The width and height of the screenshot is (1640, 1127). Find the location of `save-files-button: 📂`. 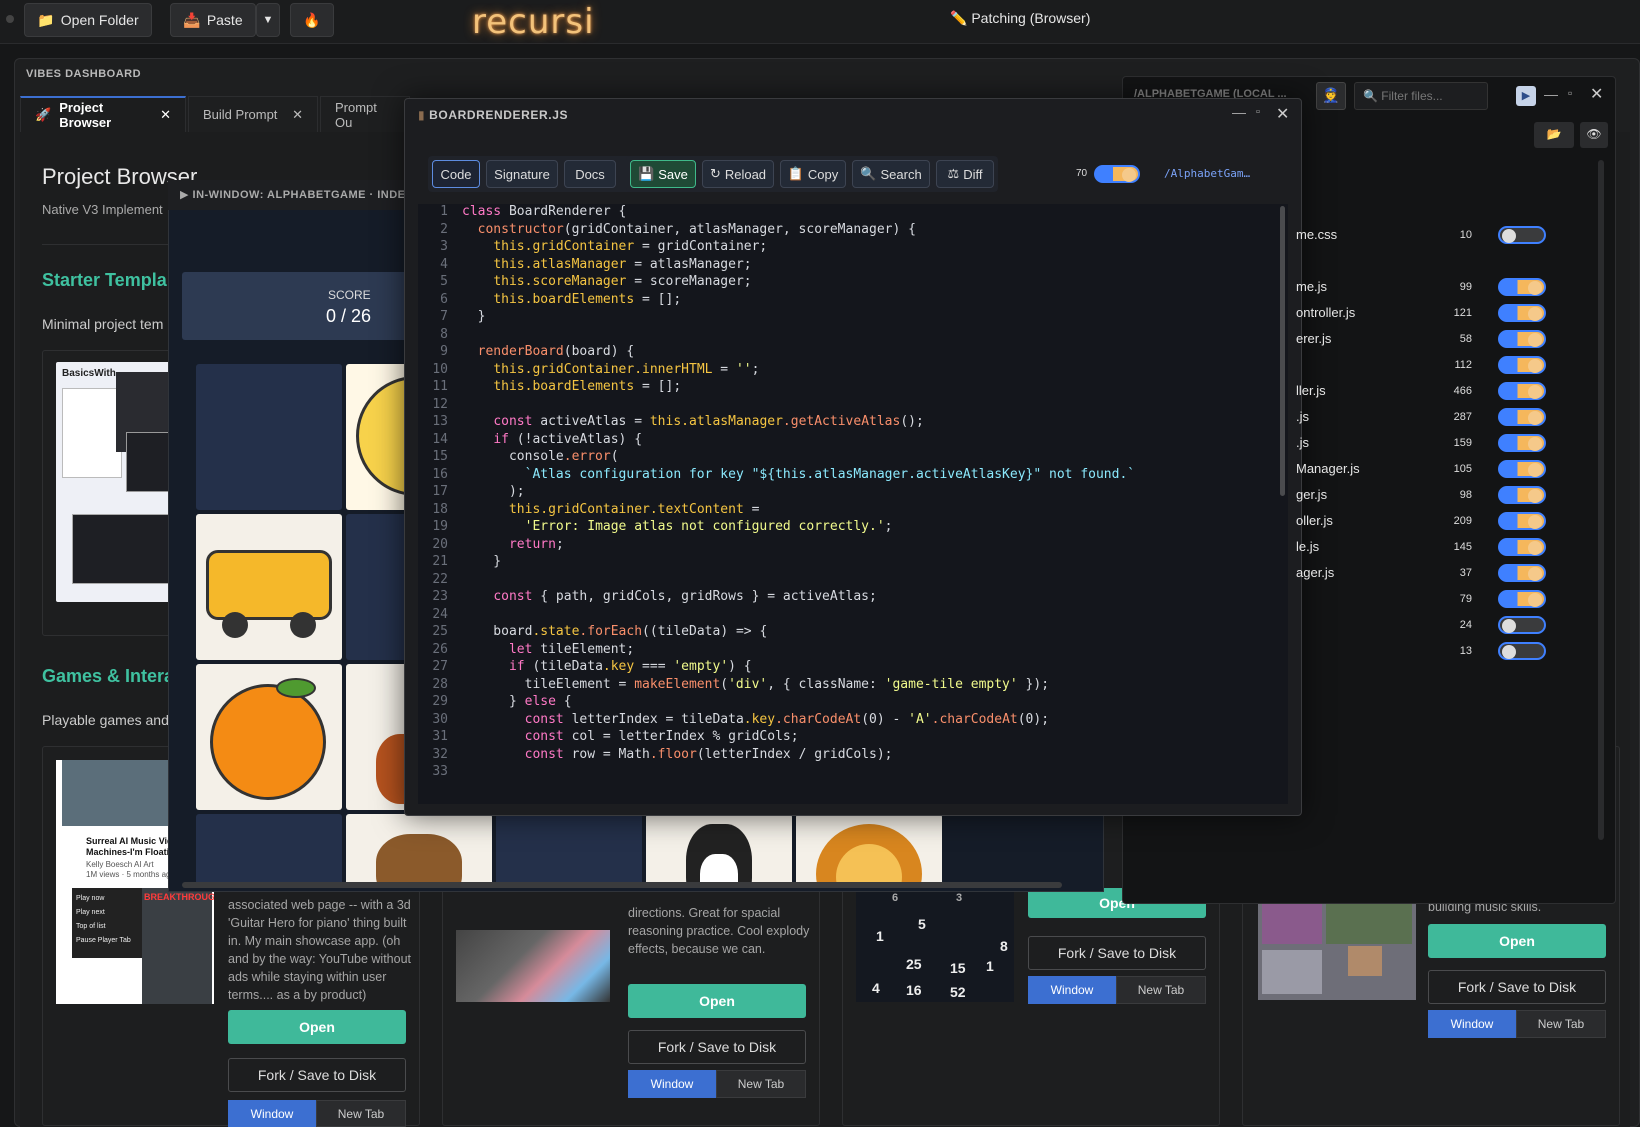

save-files-button: 📂 is located at coordinates (1554, 135).